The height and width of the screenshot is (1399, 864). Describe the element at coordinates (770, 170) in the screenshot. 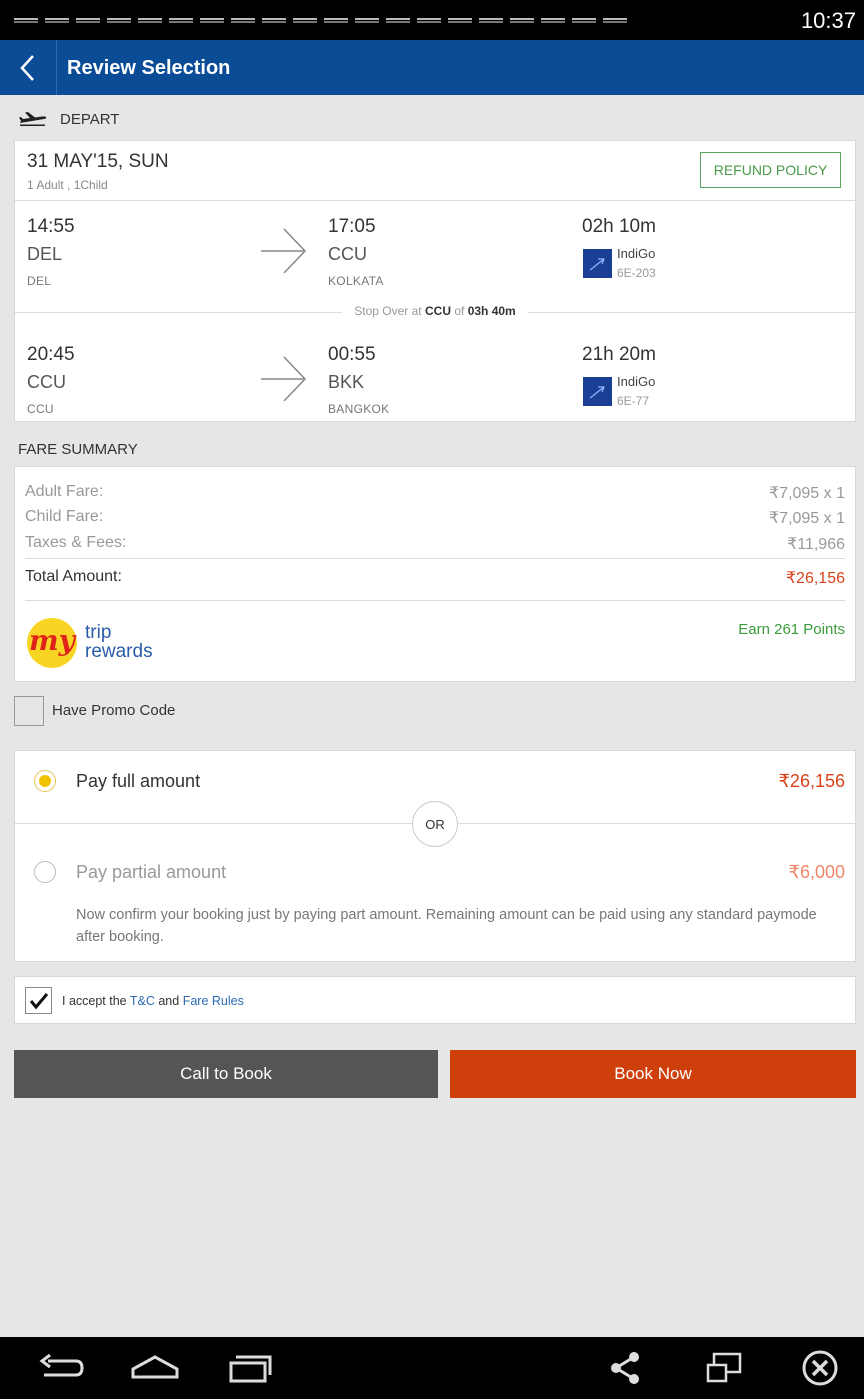

I see `refund-policy-button: REFUND POLICY` at that location.